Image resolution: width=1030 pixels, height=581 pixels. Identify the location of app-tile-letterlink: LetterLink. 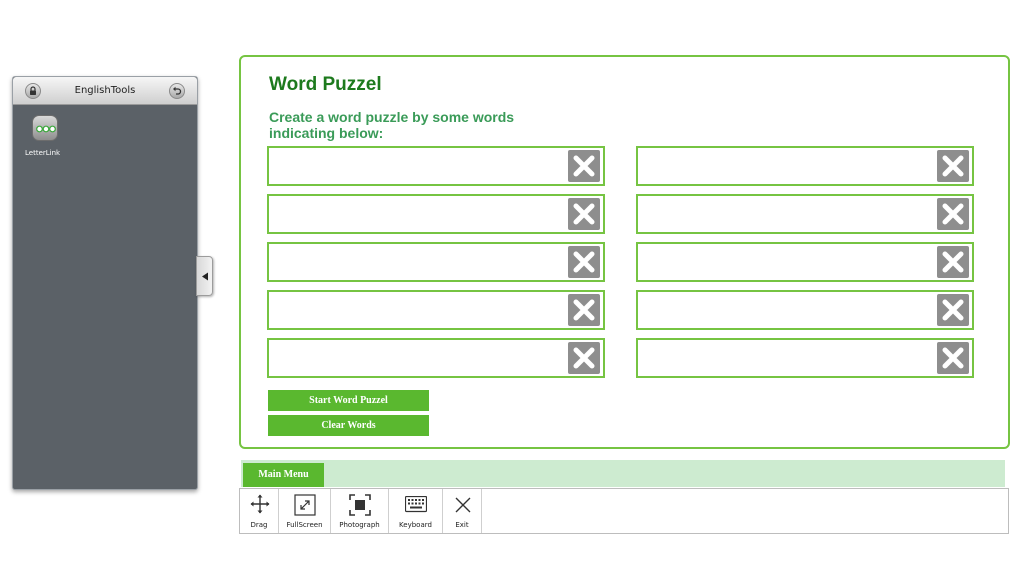
(46, 138).